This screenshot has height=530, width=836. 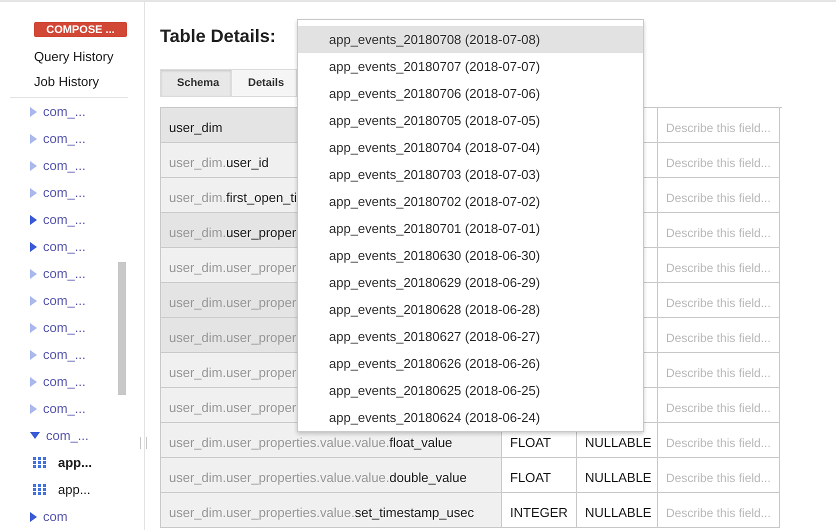 I want to click on caret-down-icon, so click(x=35, y=435).